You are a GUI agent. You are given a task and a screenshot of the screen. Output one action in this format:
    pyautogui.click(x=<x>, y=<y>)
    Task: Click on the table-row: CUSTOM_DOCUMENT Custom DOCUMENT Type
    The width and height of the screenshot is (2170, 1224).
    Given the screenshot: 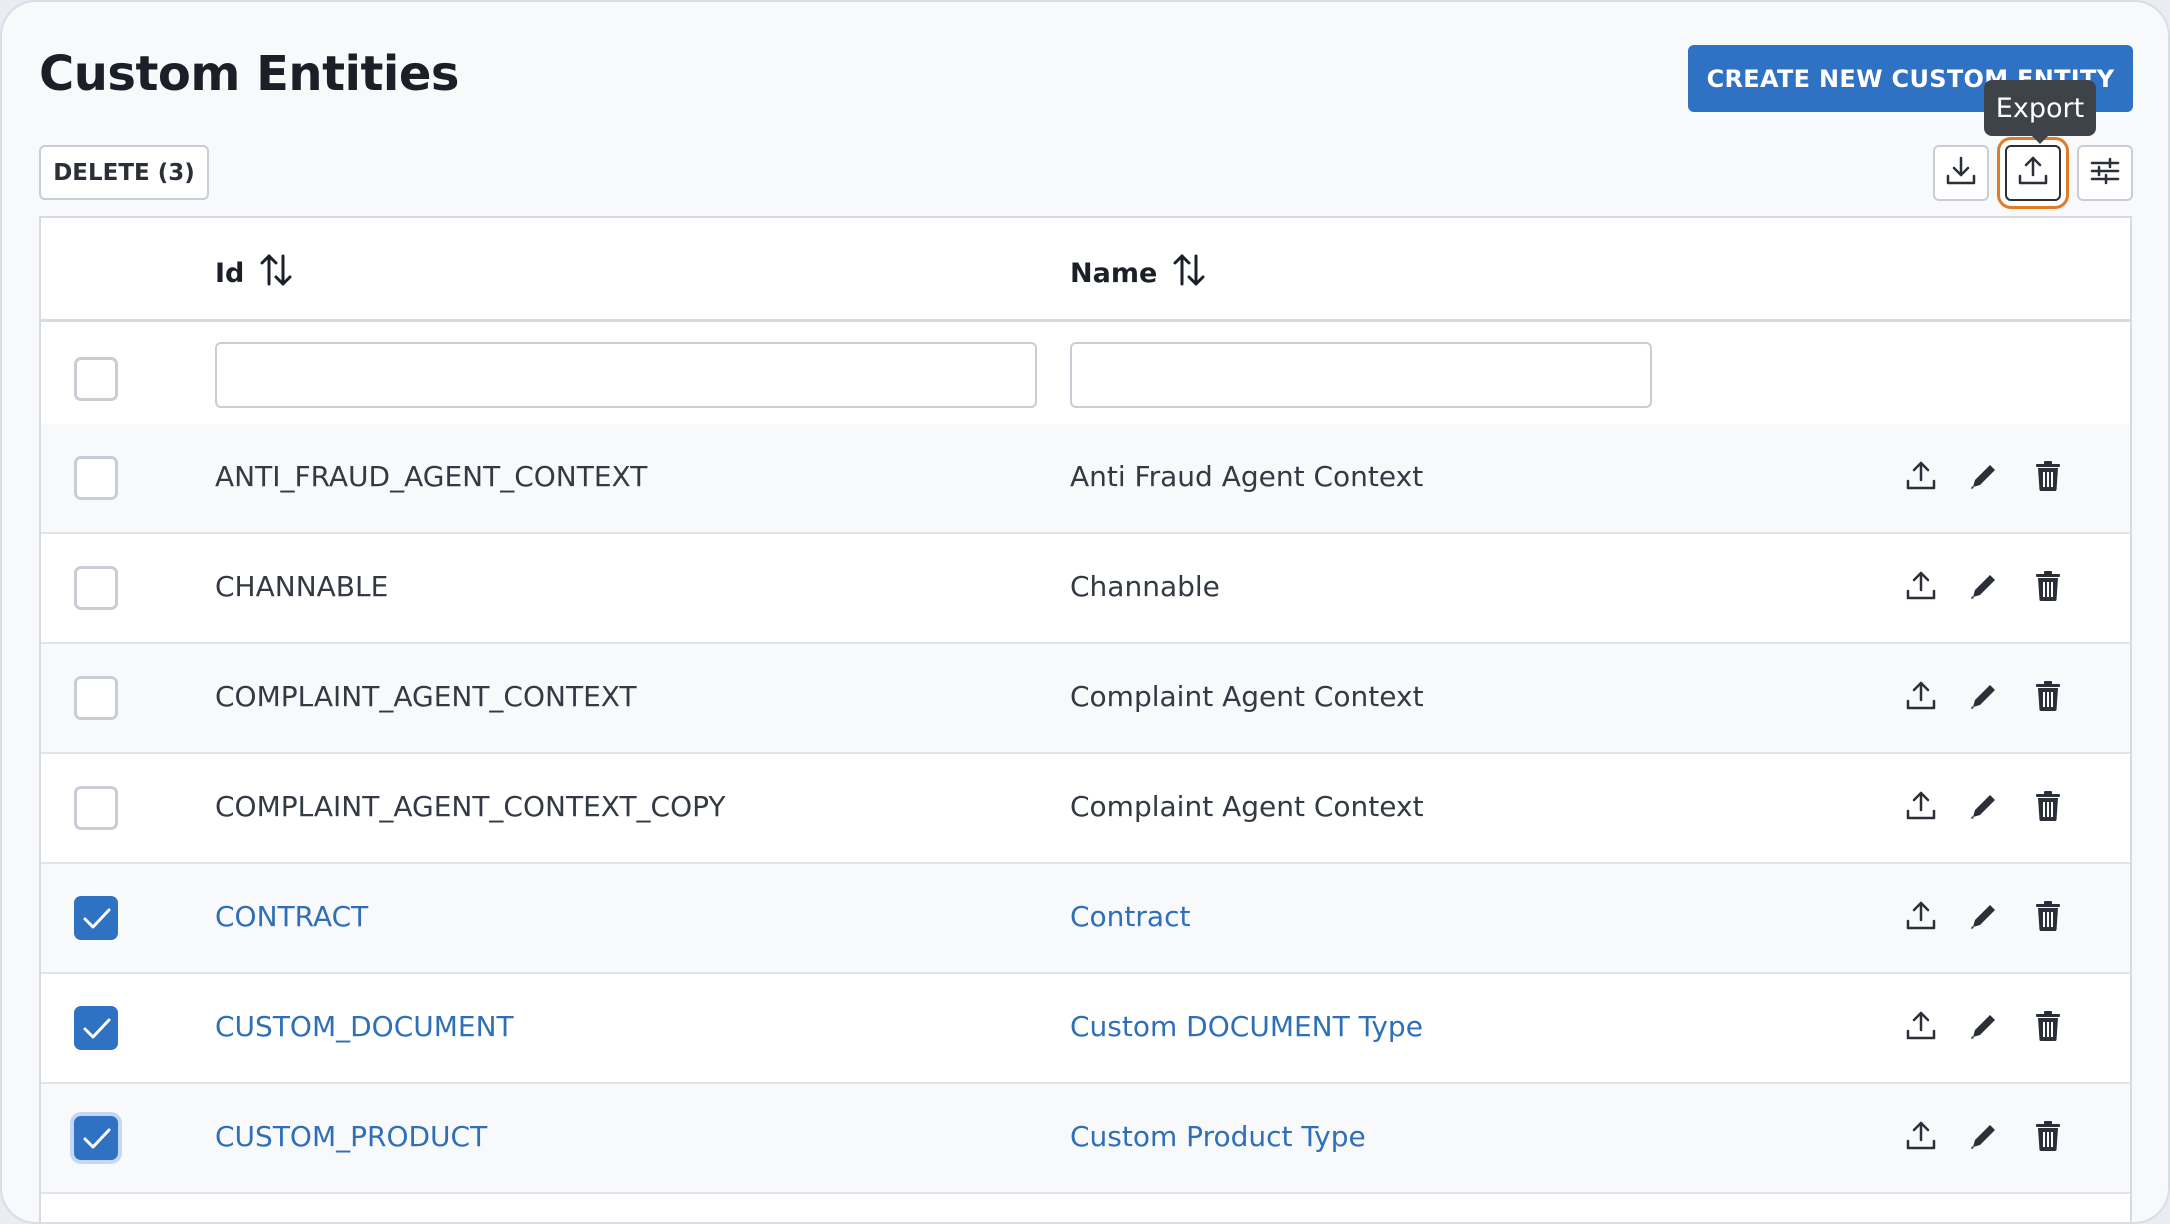 What is the action you would take?
    pyautogui.click(x=1085, y=1029)
    